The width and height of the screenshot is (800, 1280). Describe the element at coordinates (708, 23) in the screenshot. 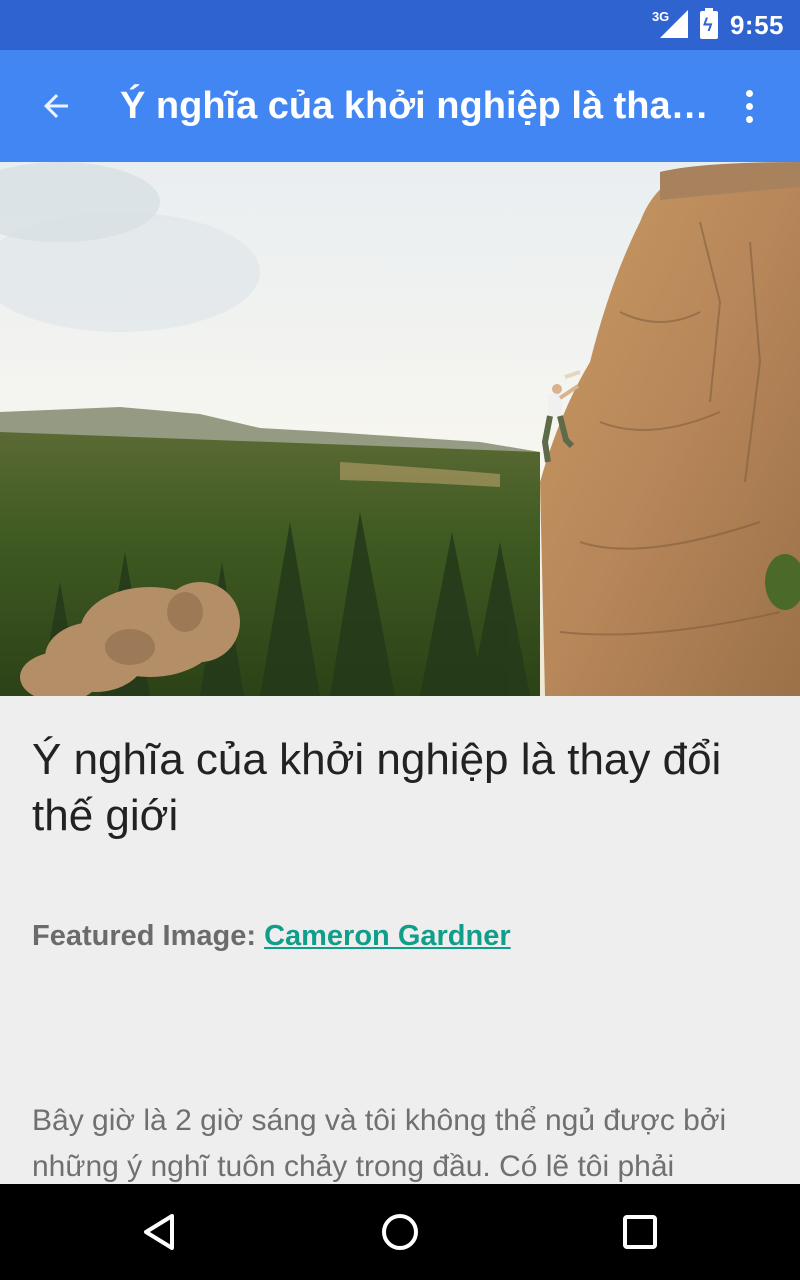

I see `battery-icon: ϟ` at that location.